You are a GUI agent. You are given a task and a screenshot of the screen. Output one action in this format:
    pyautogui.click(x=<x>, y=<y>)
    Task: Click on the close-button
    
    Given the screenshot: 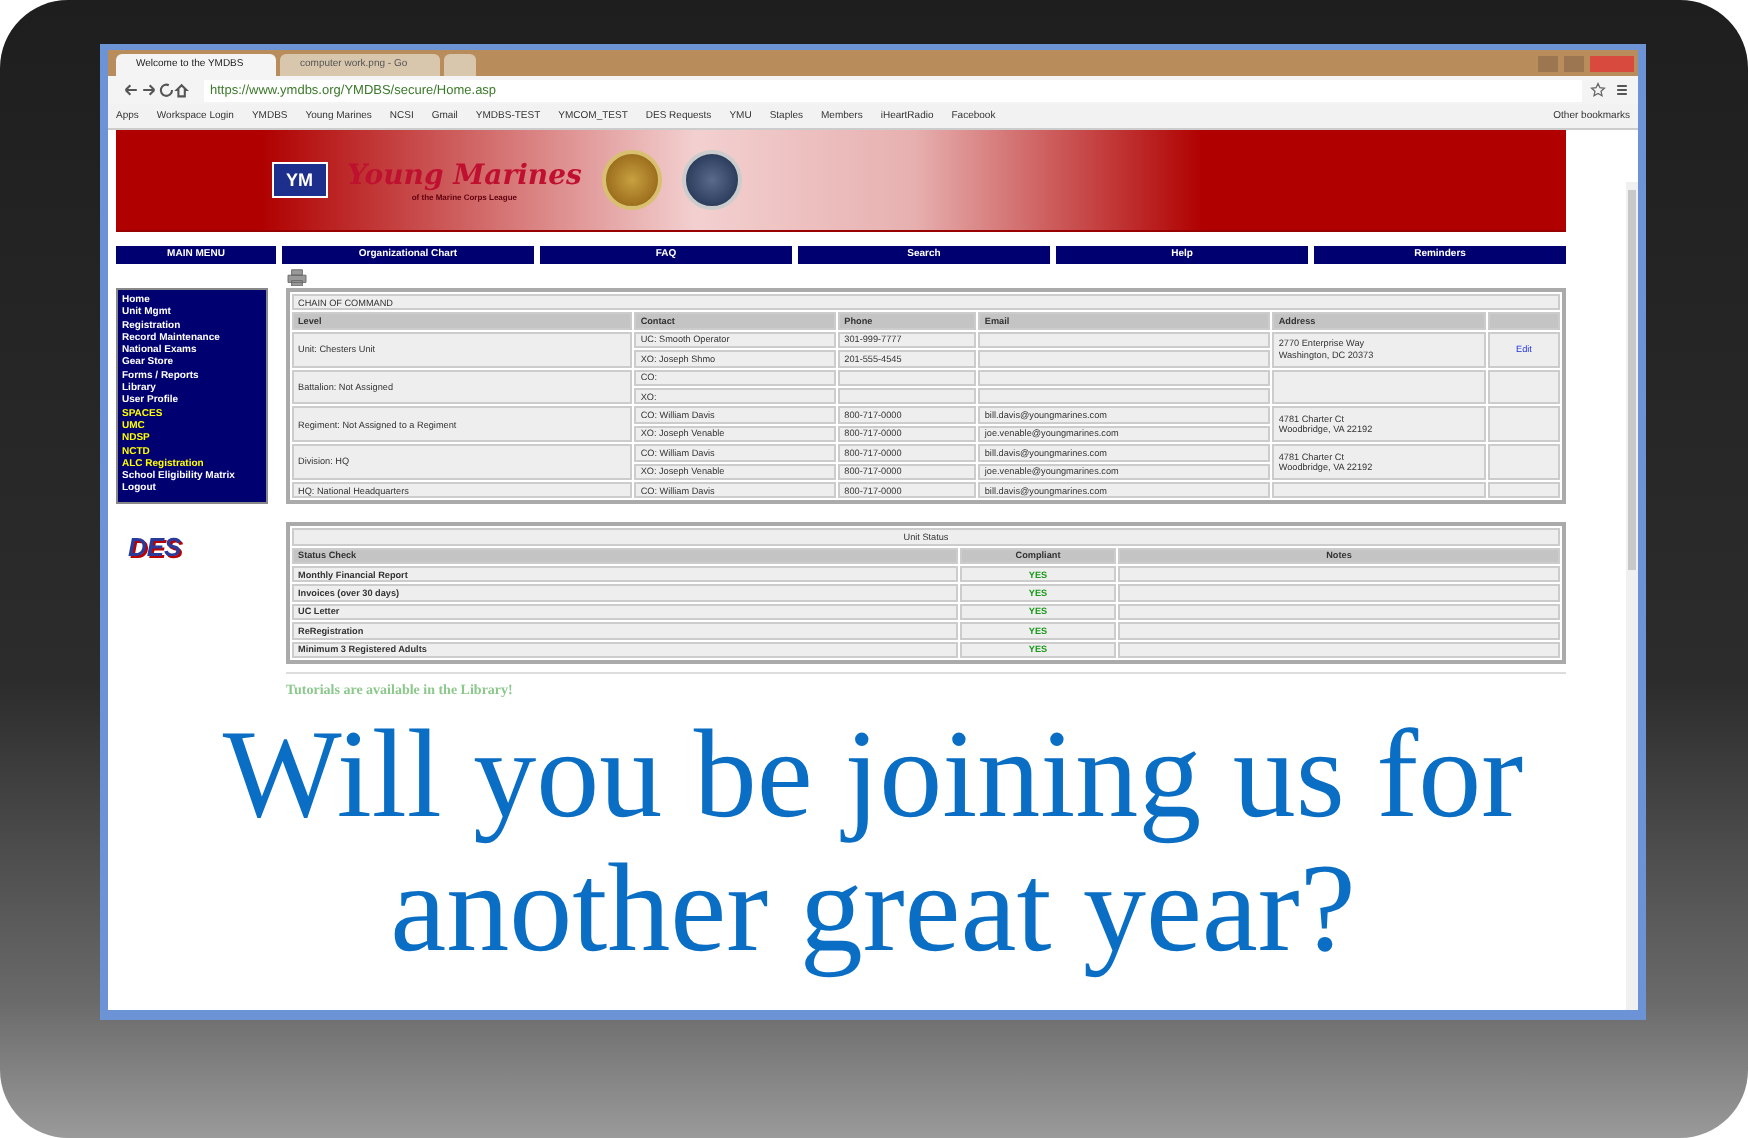 What is the action you would take?
    pyautogui.click(x=1612, y=63)
    